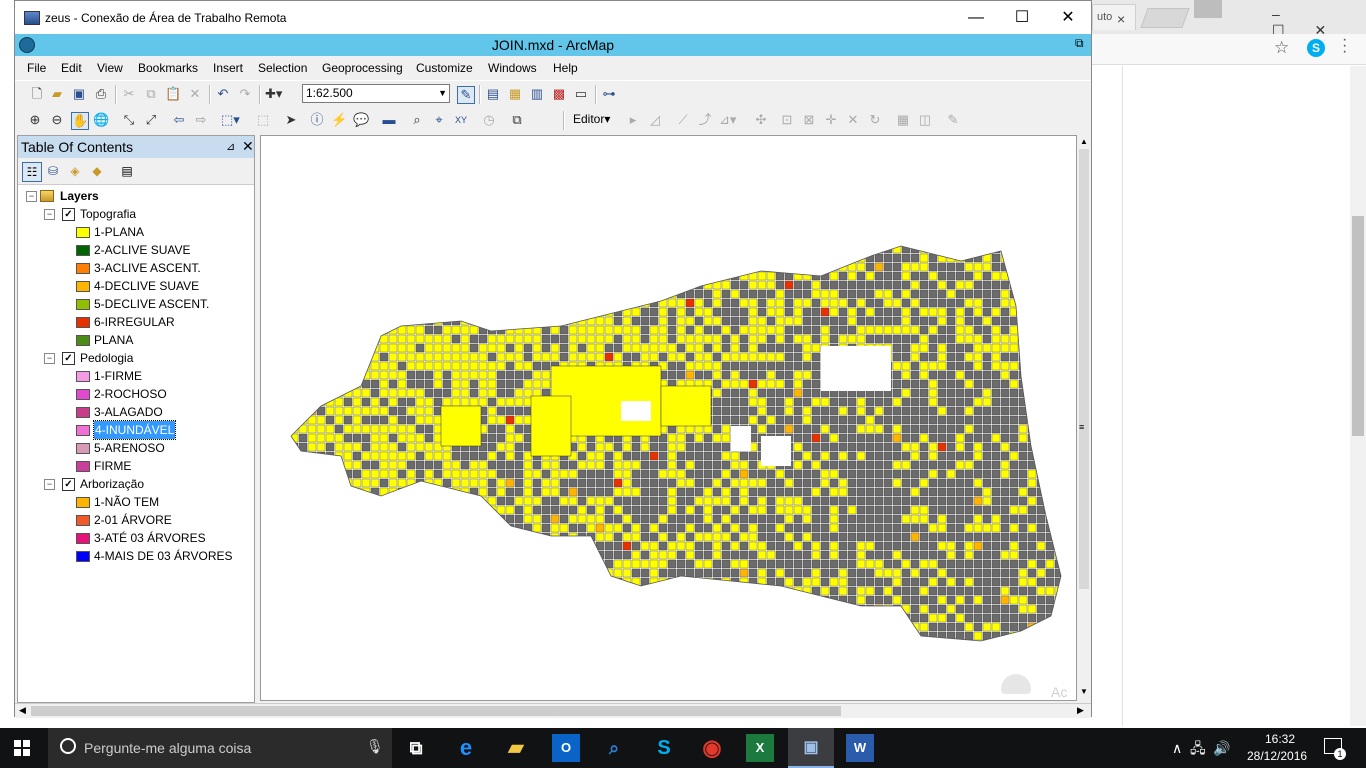 This screenshot has width=1366, height=768. I want to click on sketch-properties-icon: ◫, so click(925, 120).